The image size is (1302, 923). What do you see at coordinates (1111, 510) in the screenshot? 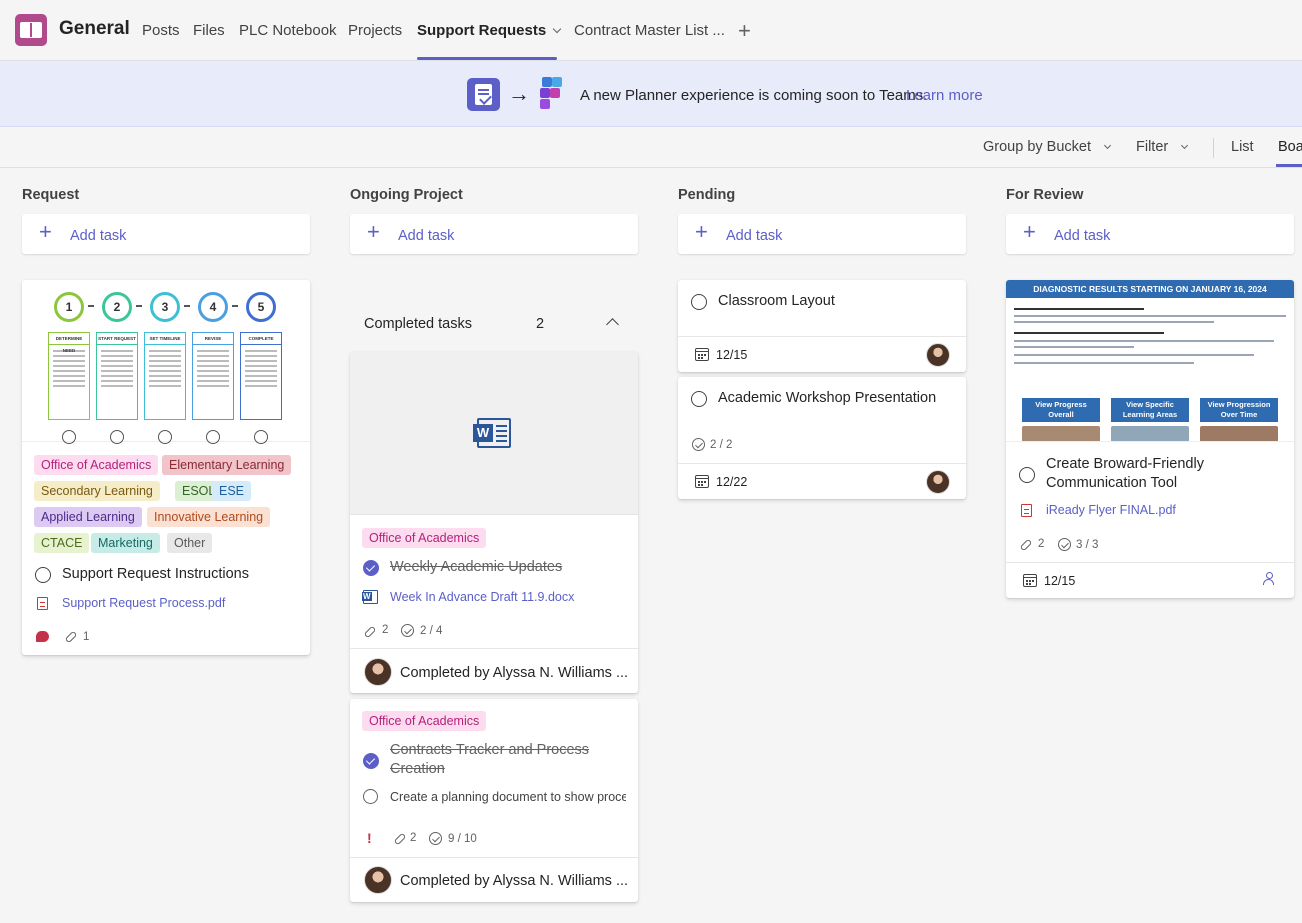
I see `attachment-link: iReady Flyer FINAL.pdf` at bounding box center [1111, 510].